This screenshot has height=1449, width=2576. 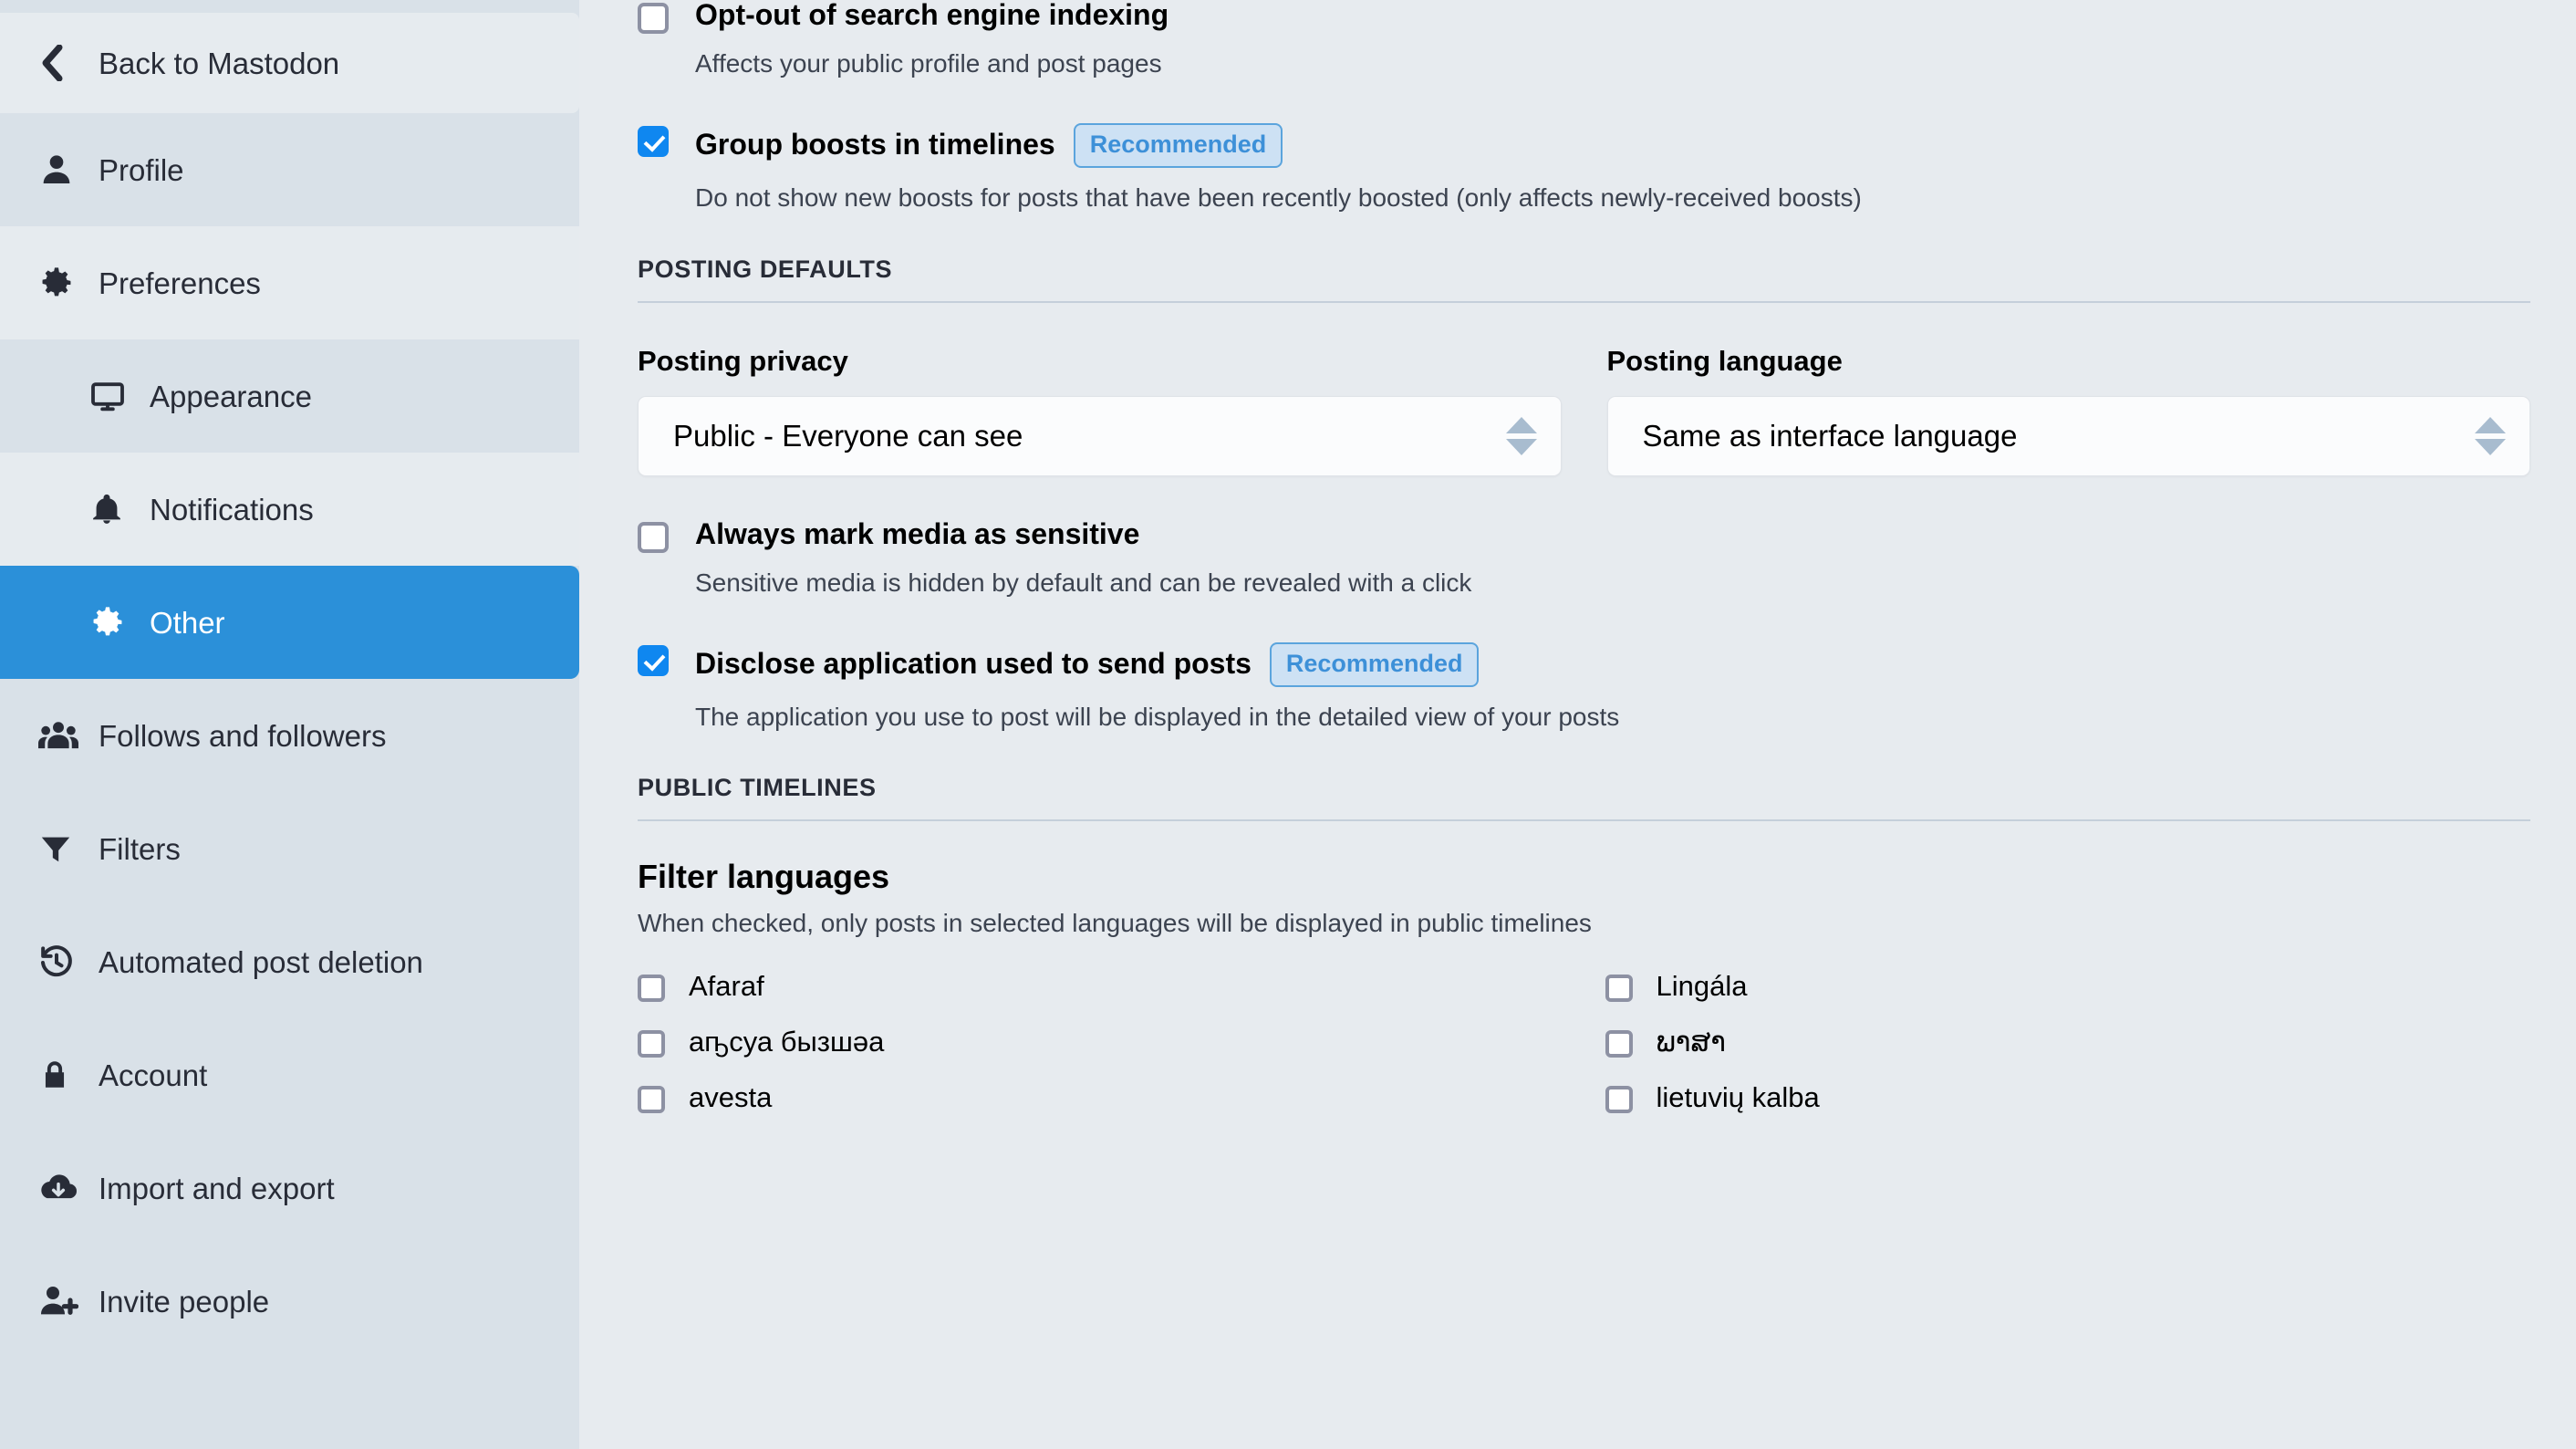 I want to click on sidebar-item-notifications-label: Notifications, so click(x=232, y=509).